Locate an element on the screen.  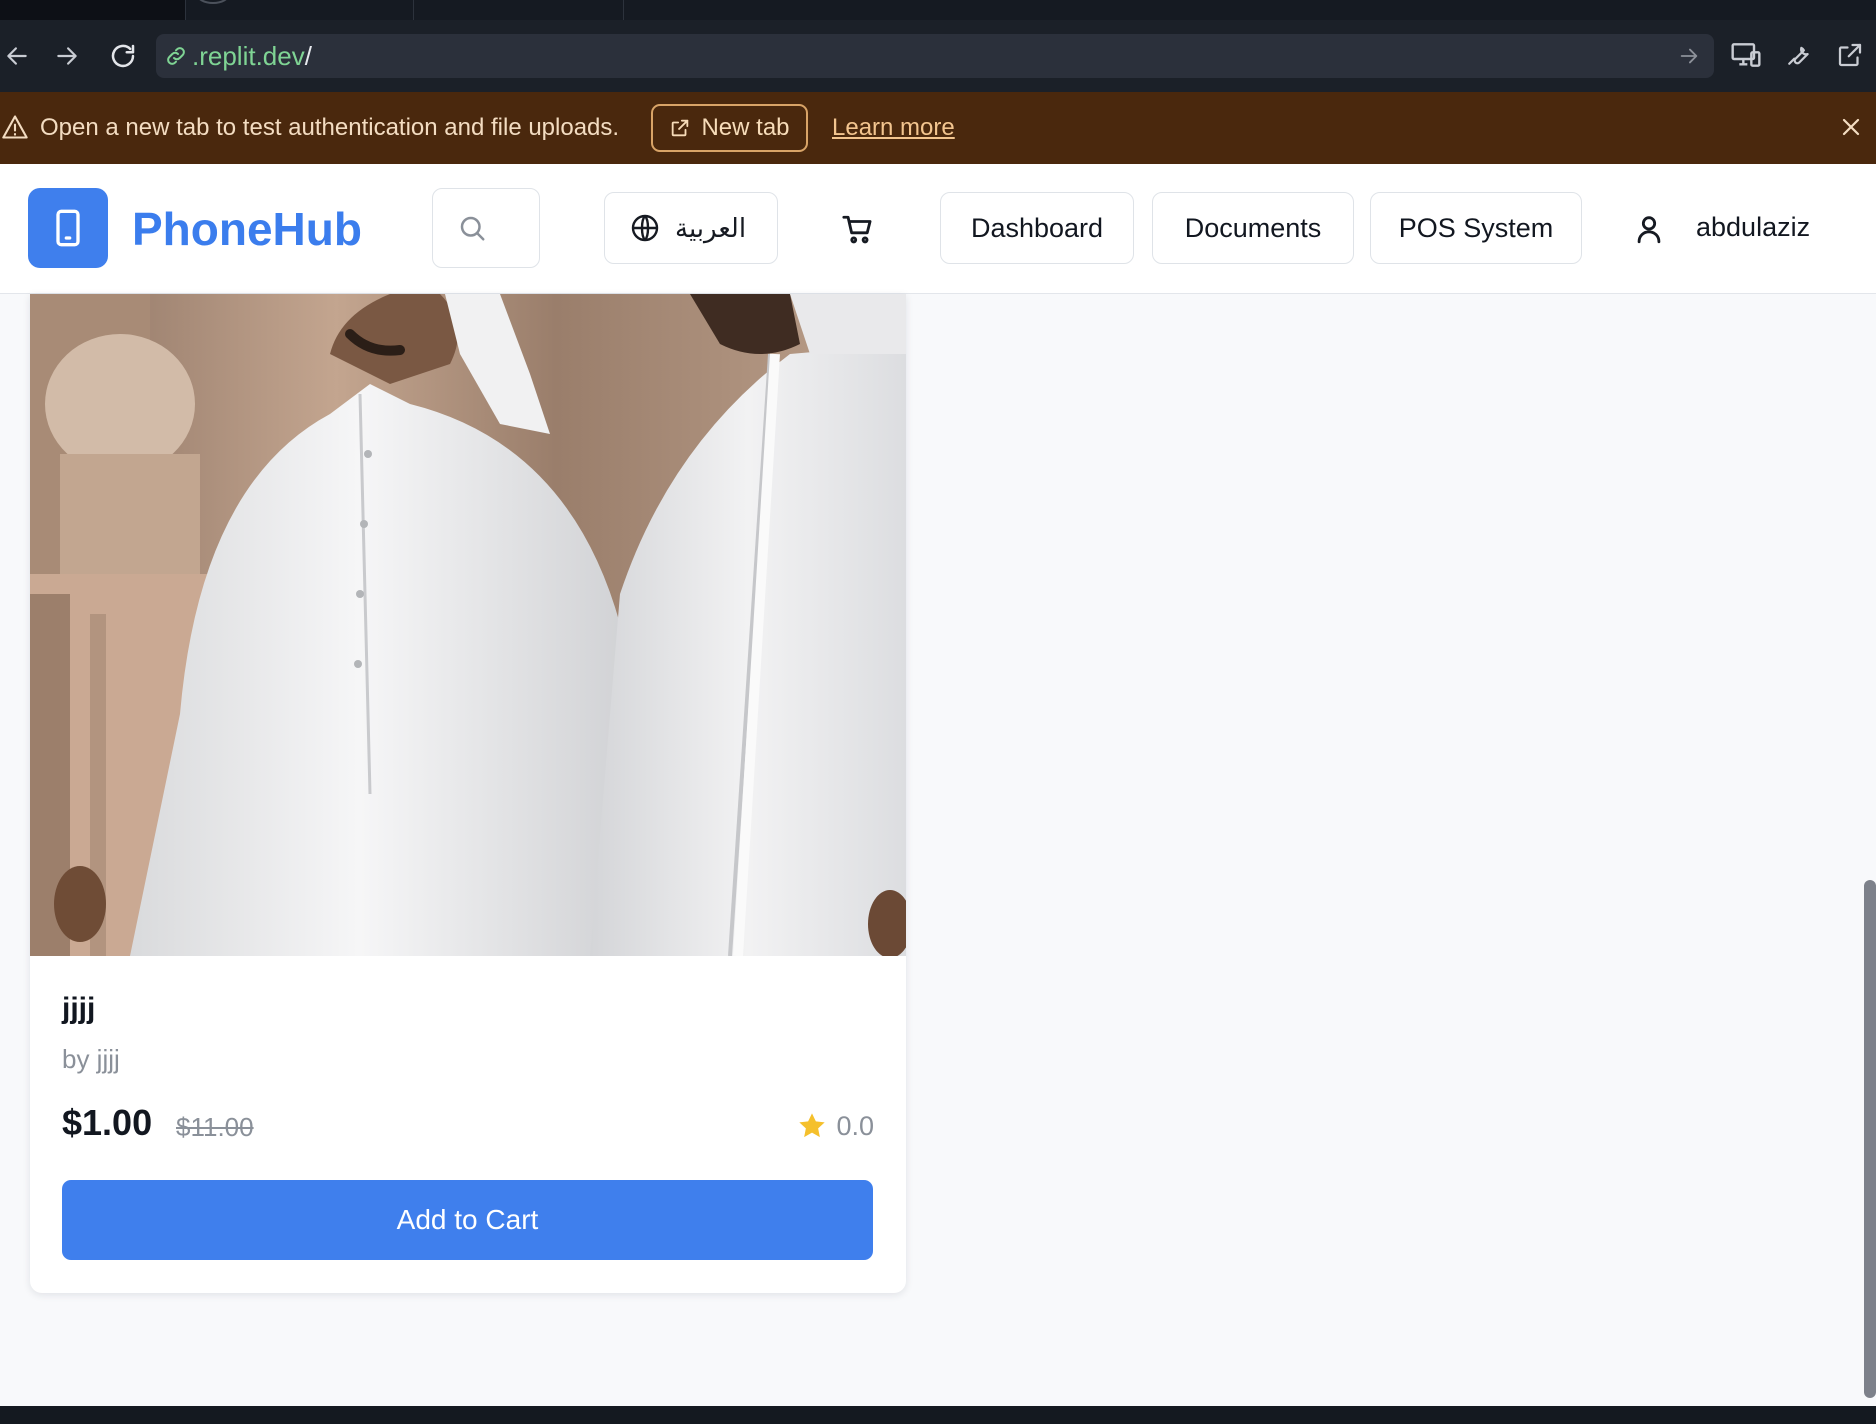
warning-icon is located at coordinates (15, 129).